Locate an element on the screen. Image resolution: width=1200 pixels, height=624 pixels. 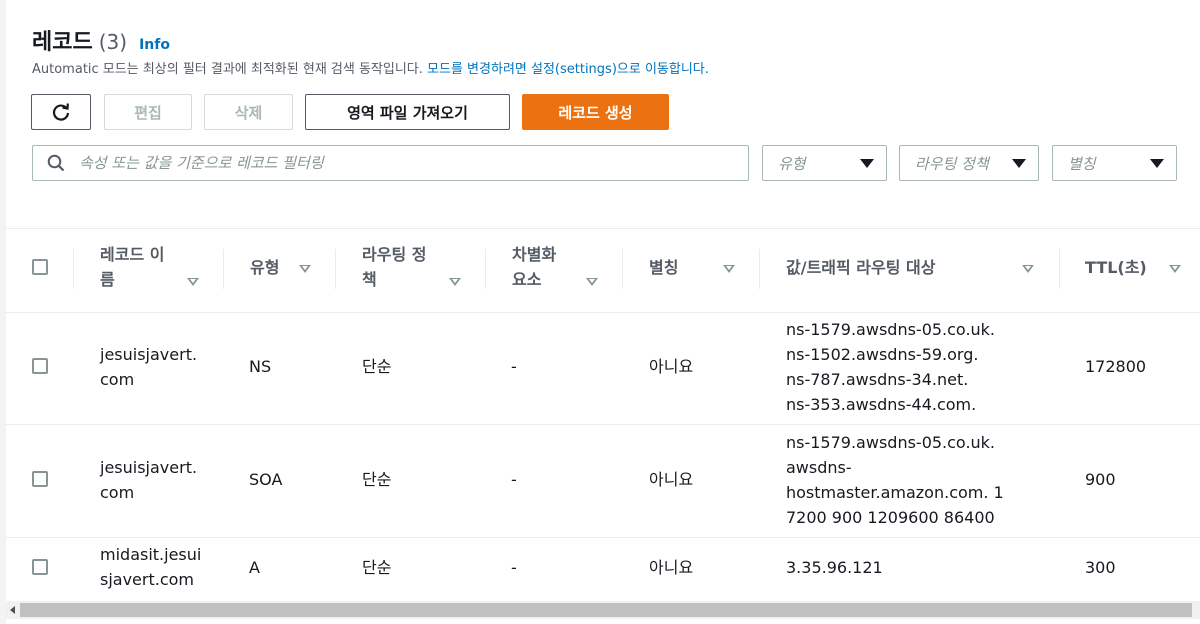
value-line: ns-353.awsdns-44.com. is located at coordinates (881, 404).